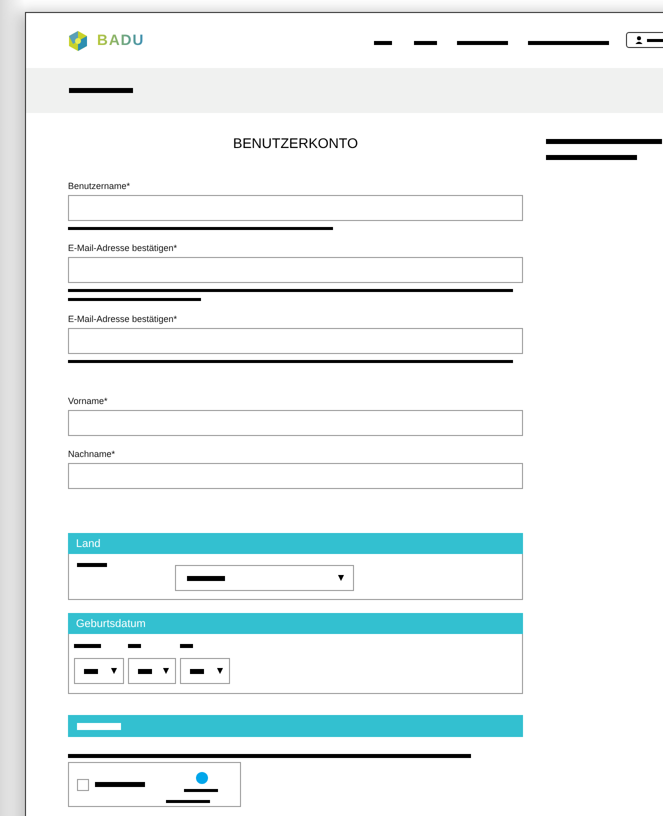  What do you see at coordinates (295, 143) in the screenshot?
I see `page-title: BENUTZERKONTO` at bounding box center [295, 143].